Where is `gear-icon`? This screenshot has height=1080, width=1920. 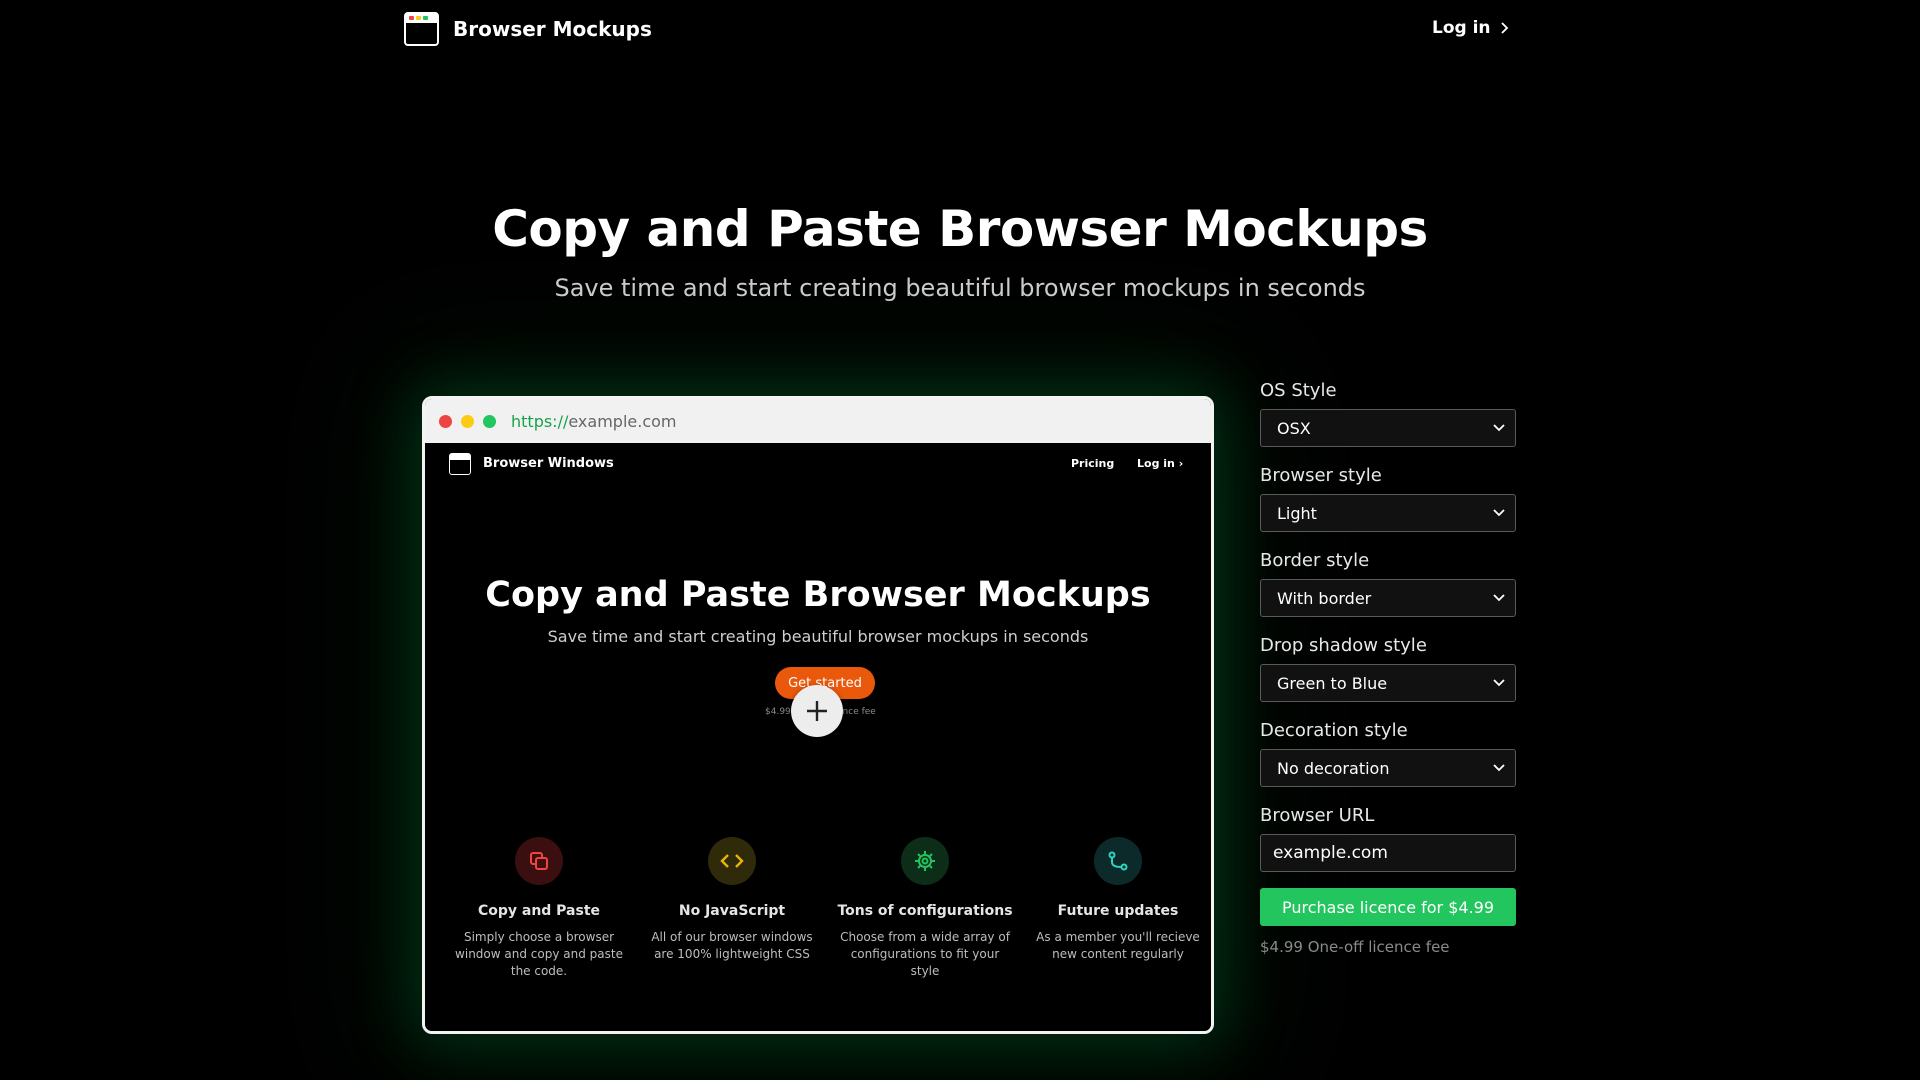
gear-icon is located at coordinates (925, 861).